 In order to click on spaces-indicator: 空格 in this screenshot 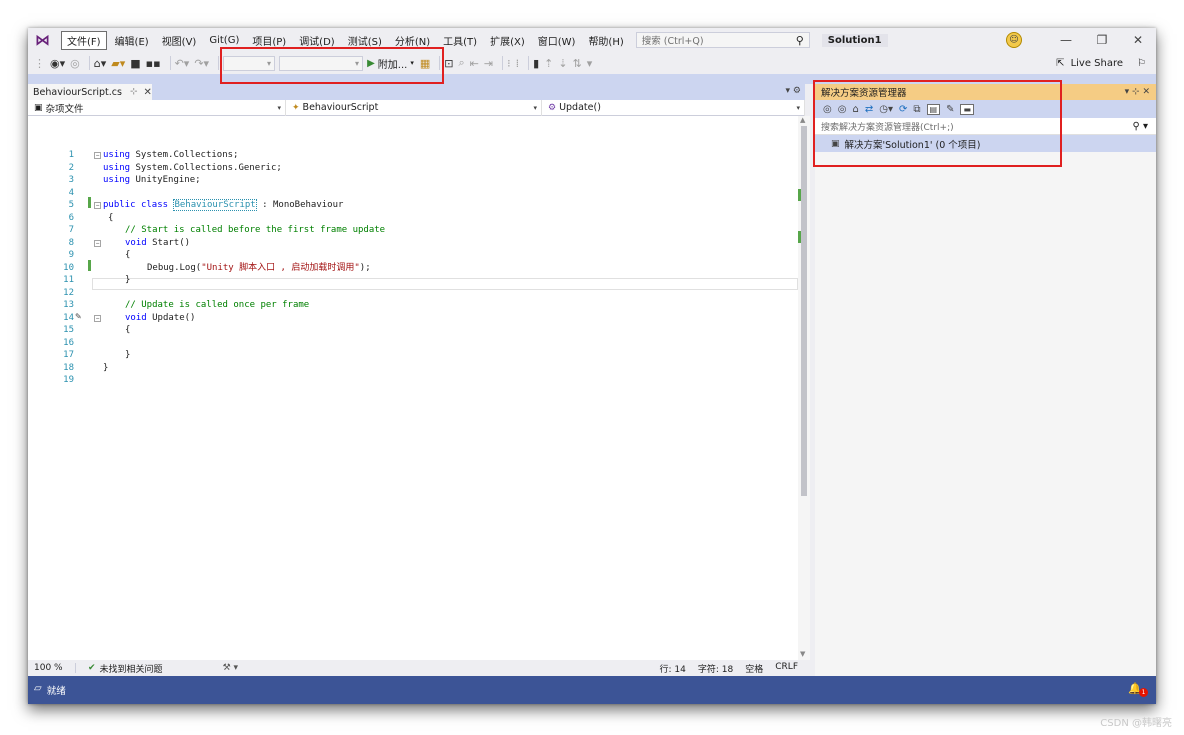, I will do `click(754, 668)`.